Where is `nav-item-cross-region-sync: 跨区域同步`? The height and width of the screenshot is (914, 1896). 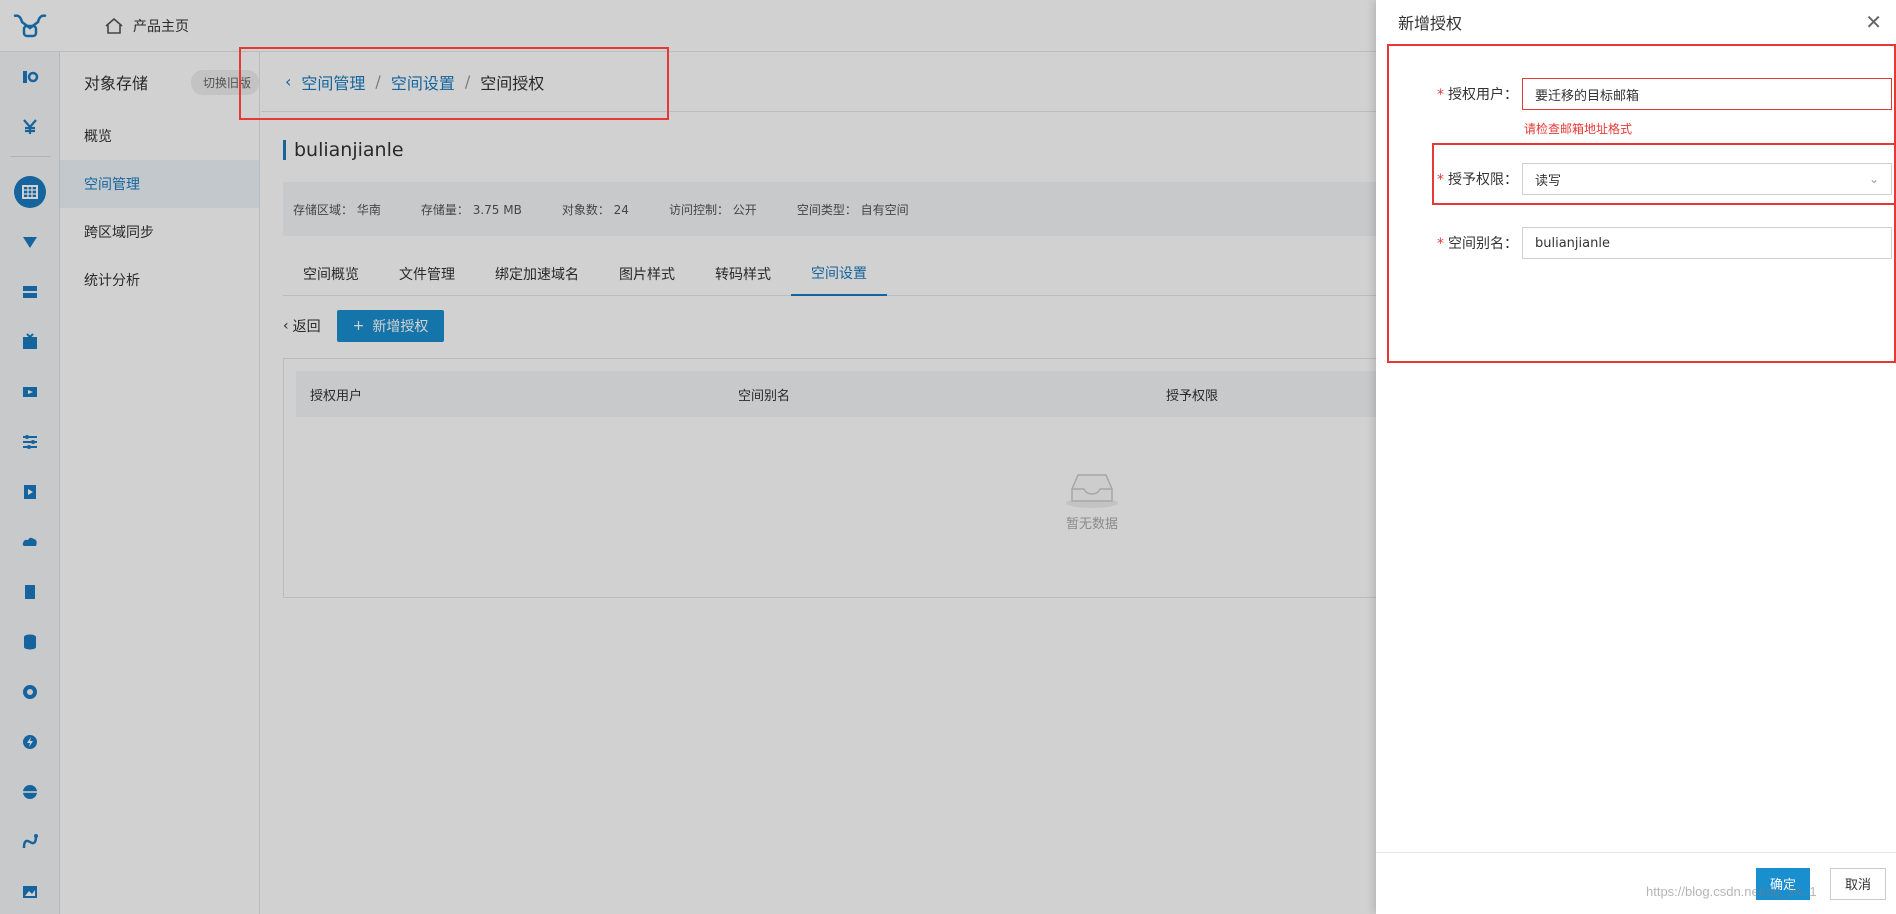
nav-item-cross-region-sync: 跨区域同步 is located at coordinates (159, 232).